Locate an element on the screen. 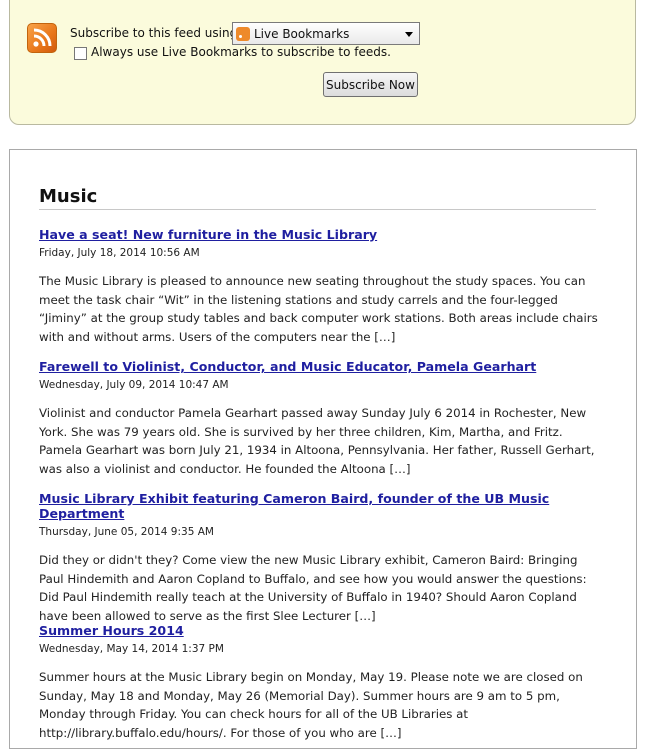 The width and height of the screenshot is (650, 749). entry-title-link: Summer Hours 2014 is located at coordinates (321, 630).